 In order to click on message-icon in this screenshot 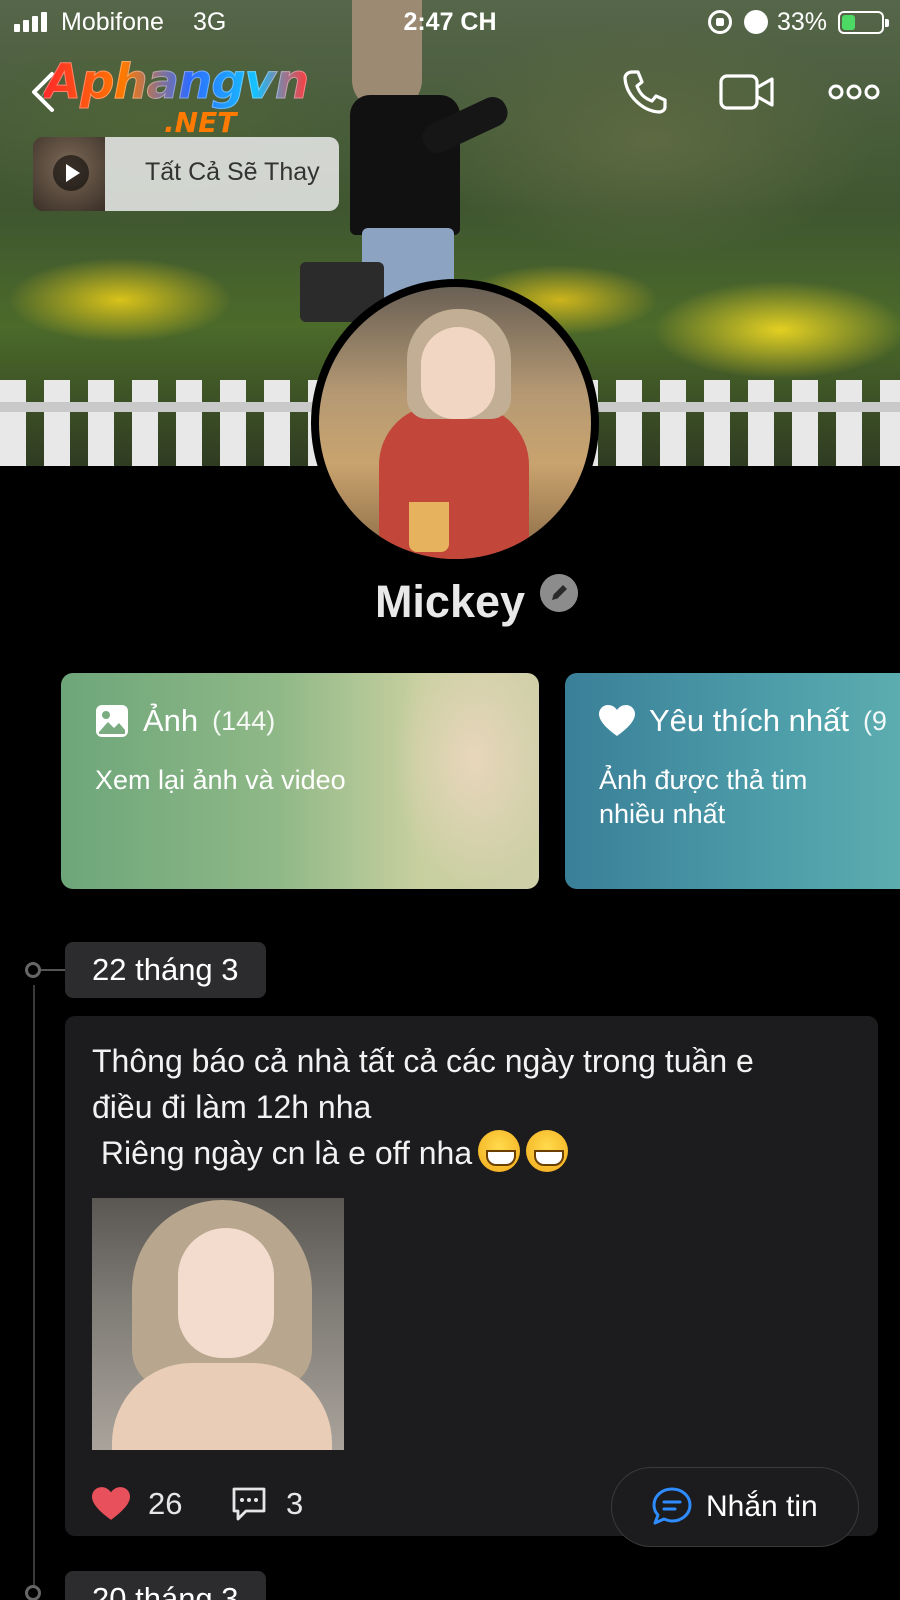, I will do `click(672, 1506)`.